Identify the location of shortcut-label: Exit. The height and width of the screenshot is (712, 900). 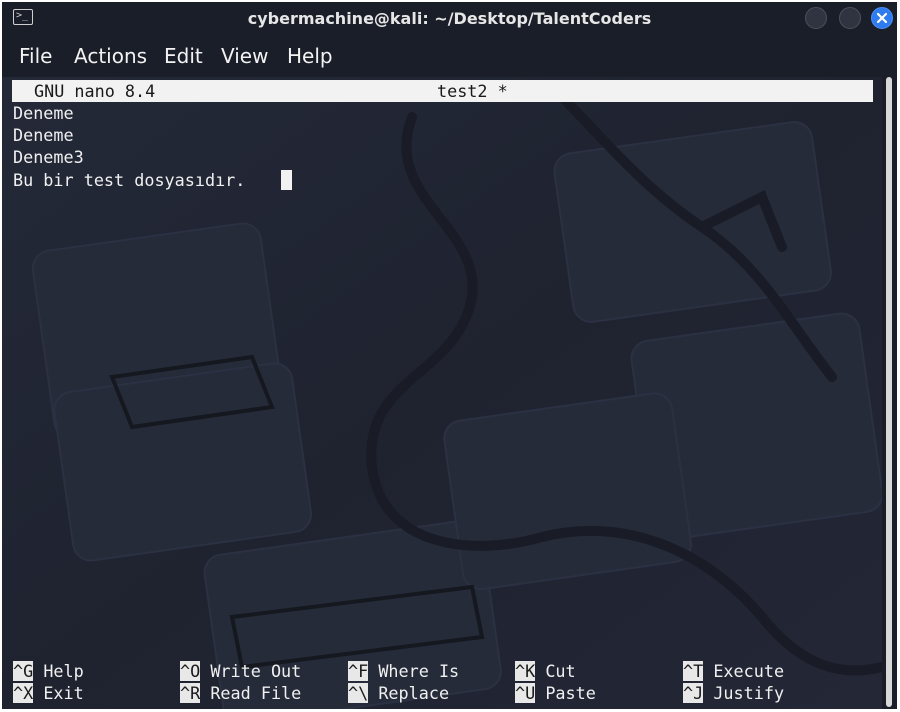
(63, 693).